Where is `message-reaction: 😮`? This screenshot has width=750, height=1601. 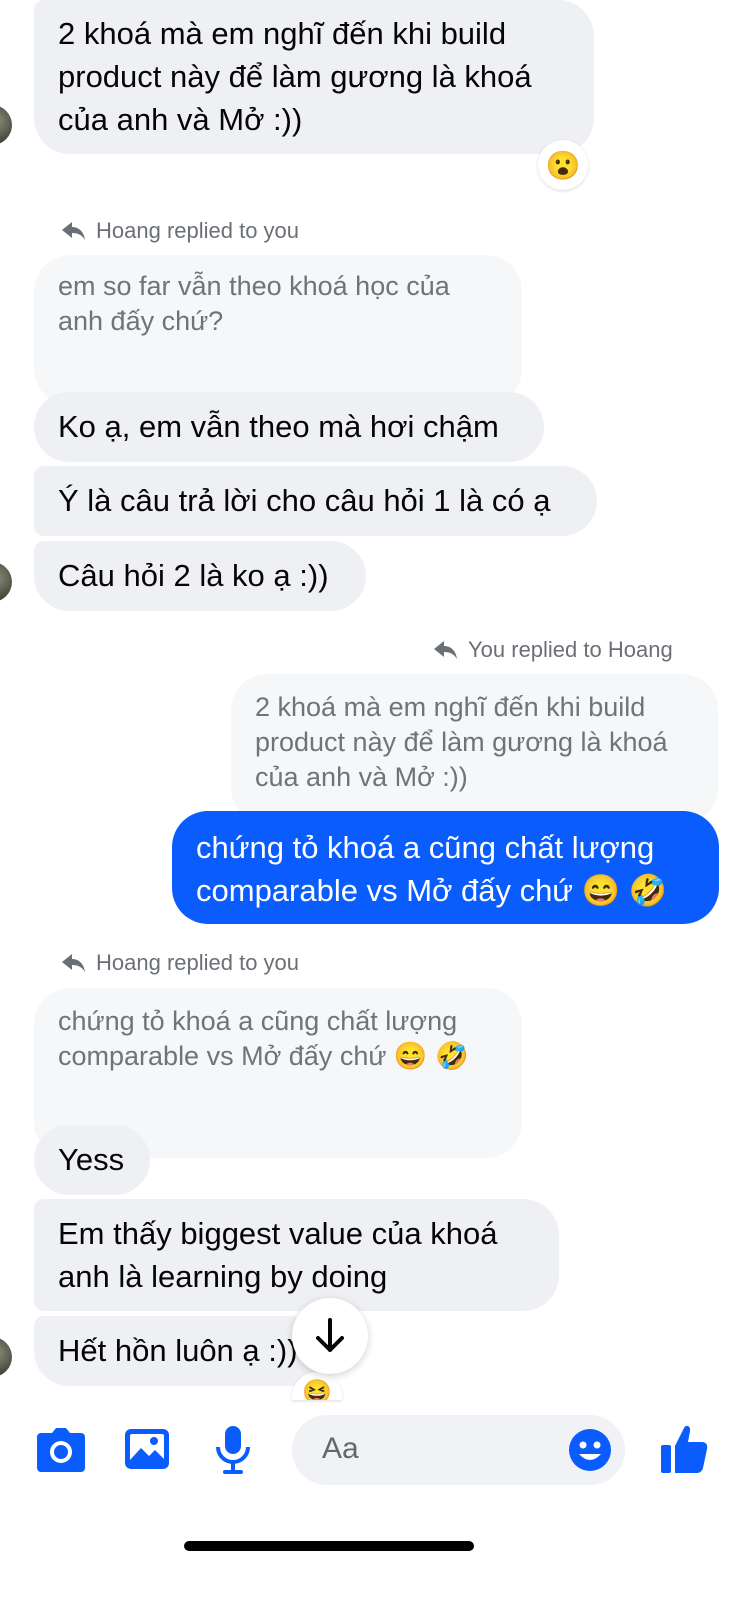 message-reaction: 😮 is located at coordinates (563, 165).